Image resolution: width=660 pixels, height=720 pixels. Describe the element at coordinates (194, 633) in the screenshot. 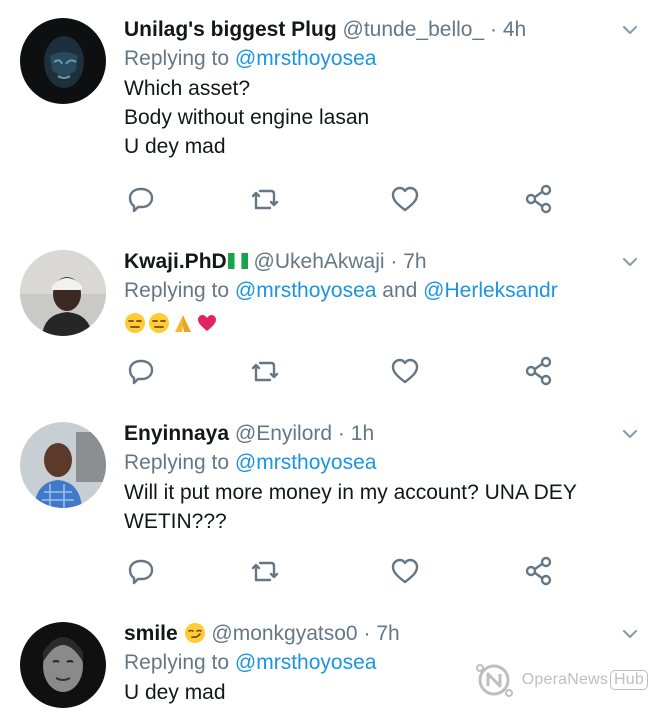

I see `smirking-face-icon` at that location.